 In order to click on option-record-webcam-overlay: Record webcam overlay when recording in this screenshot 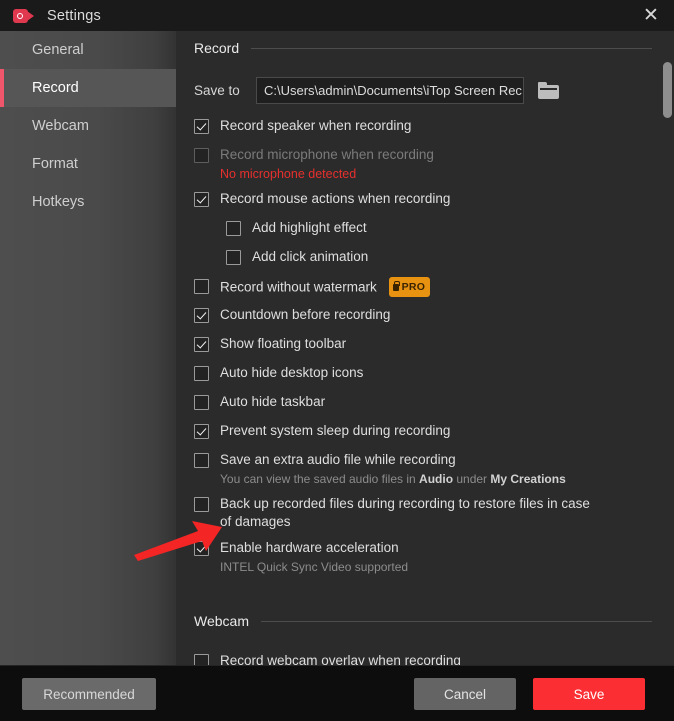, I will do `click(434, 657)`.